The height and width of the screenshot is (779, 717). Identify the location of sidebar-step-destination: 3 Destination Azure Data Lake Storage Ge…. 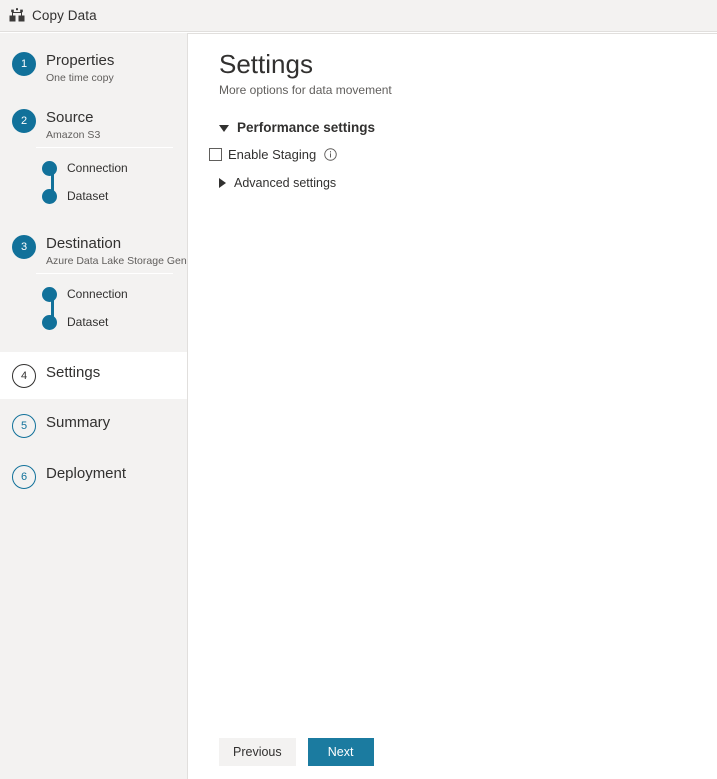
(93, 285).